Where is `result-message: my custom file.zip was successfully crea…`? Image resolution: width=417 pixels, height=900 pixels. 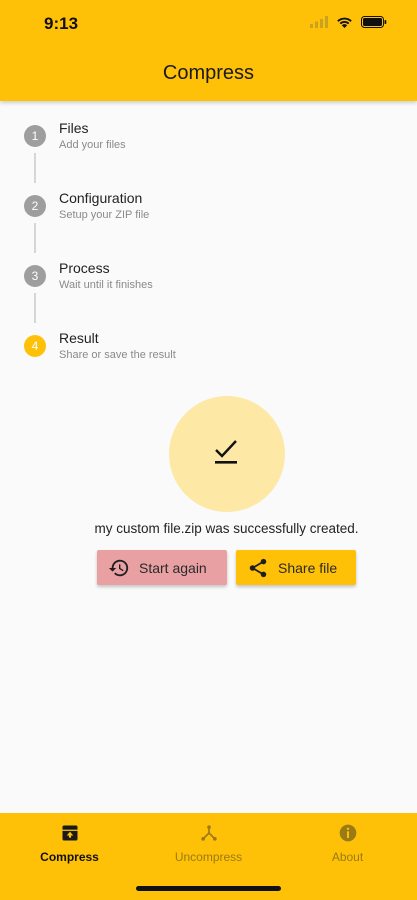 result-message: my custom file.zip was successfully crea… is located at coordinates (226, 528).